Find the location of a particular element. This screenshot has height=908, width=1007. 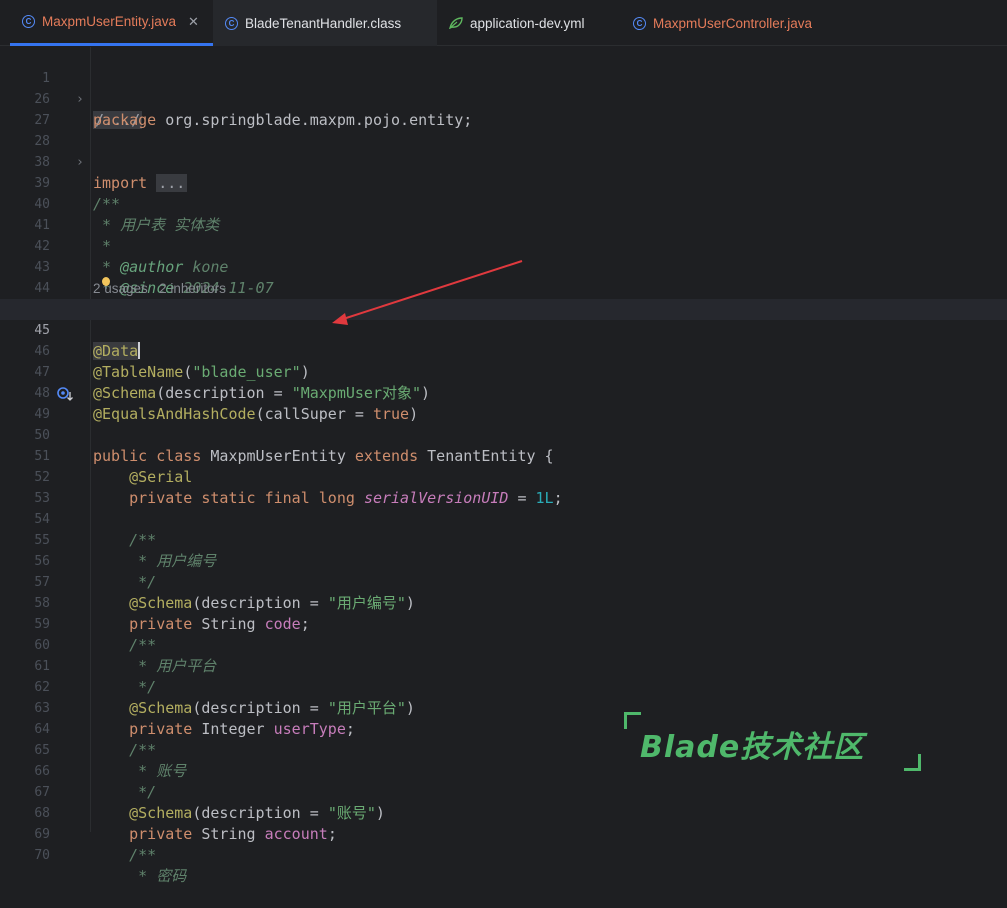

tab-label: MaxpmUserEntity.java is located at coordinates (109, 21).